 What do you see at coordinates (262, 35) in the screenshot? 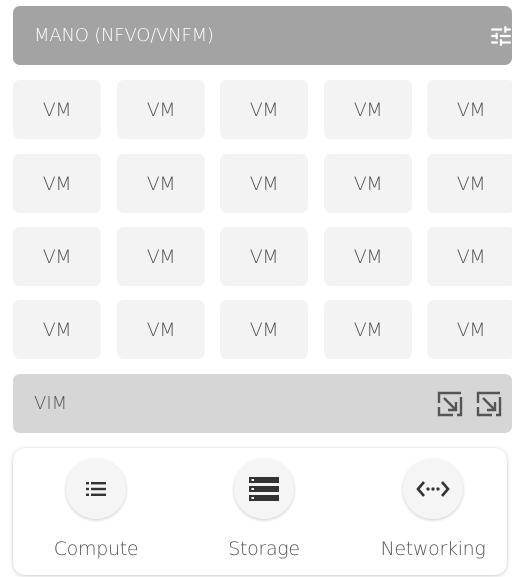
I see `mano-header: MANO (NFVO/VNFM)` at bounding box center [262, 35].